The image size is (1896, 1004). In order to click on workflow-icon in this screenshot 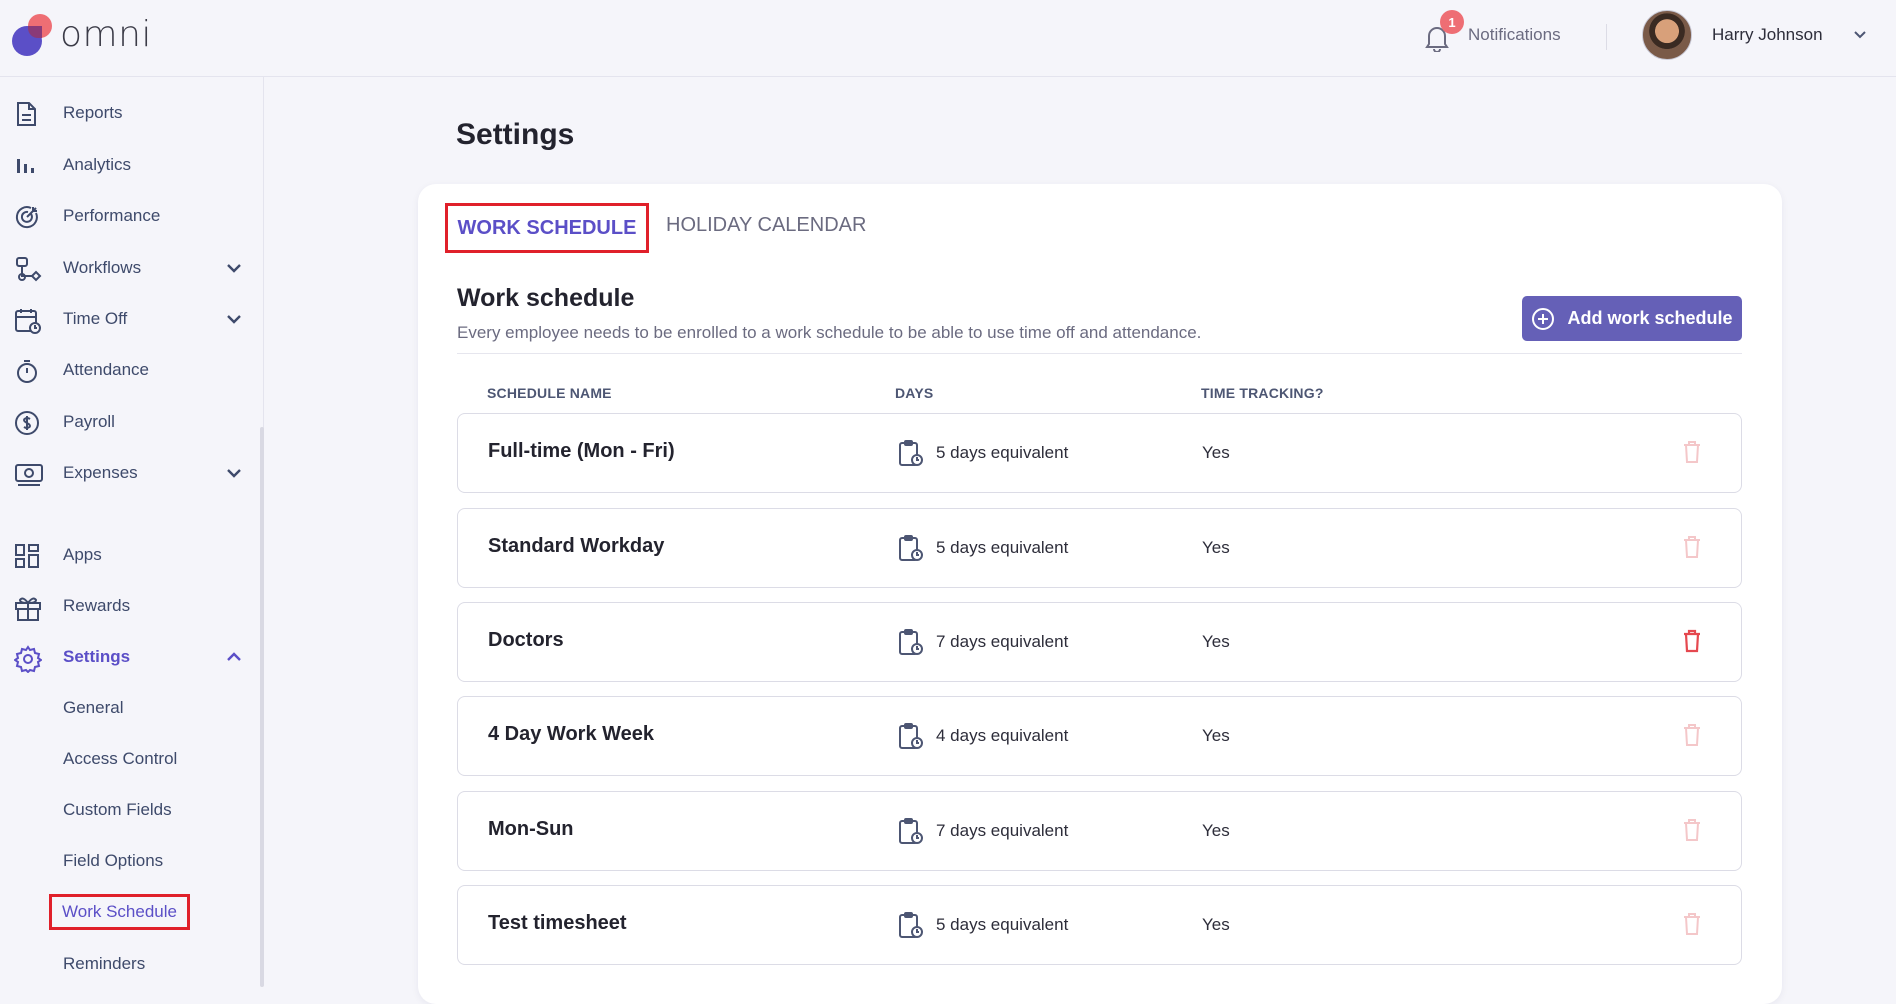, I will do `click(28, 269)`.